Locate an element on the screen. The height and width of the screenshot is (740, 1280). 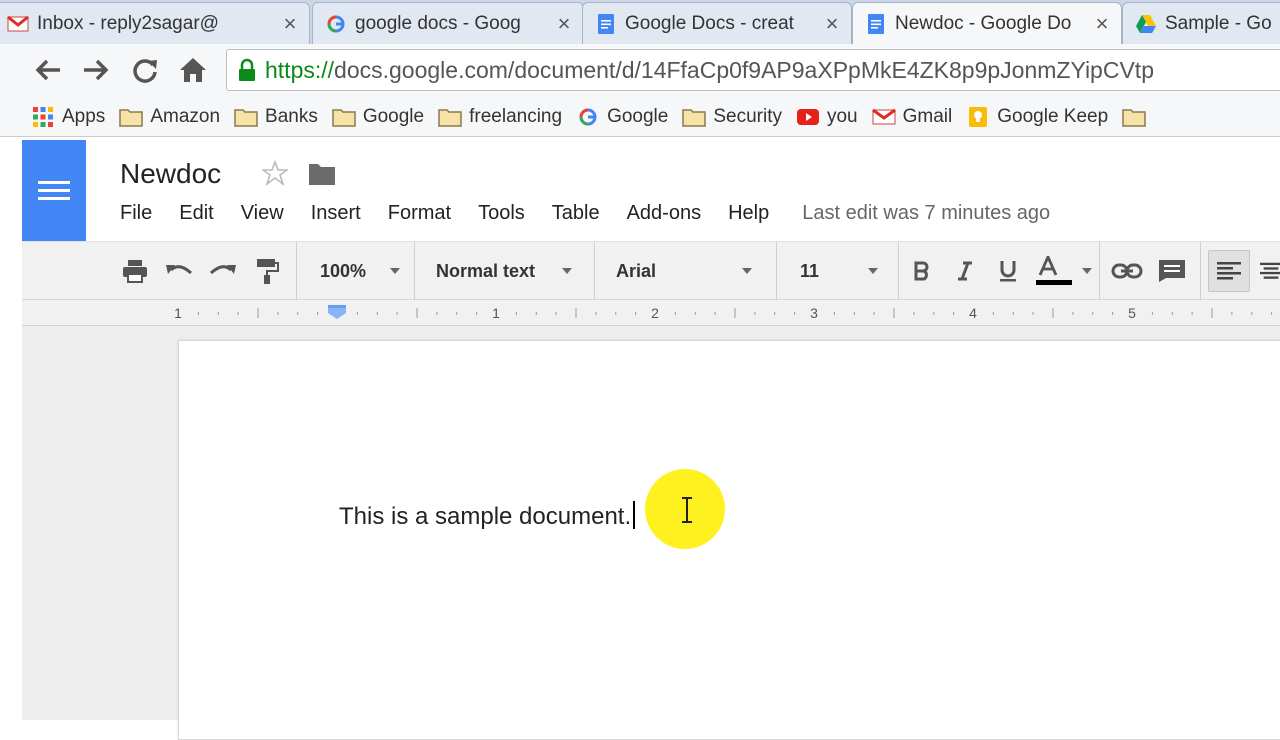
bookmark-apps: Apps is located at coordinates (68, 117).